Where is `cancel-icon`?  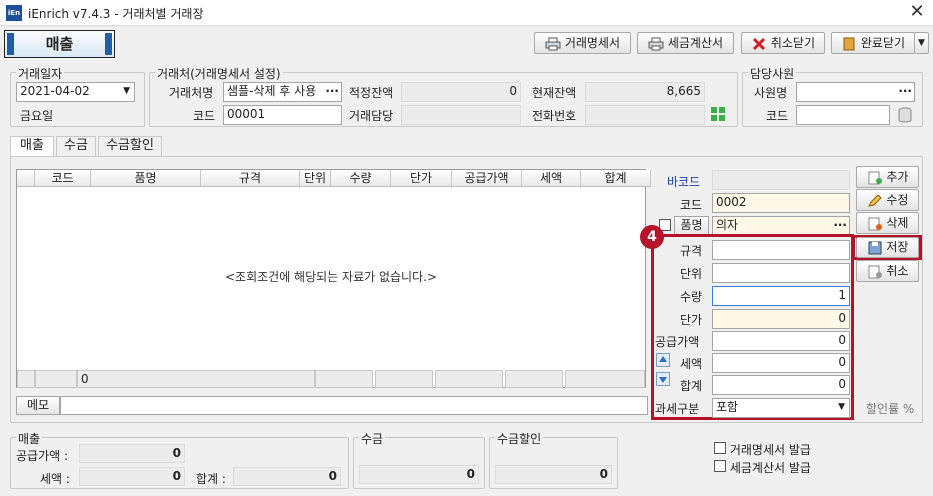 cancel-icon is located at coordinates (875, 271).